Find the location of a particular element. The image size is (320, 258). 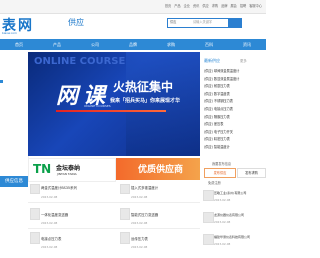

top-links: 首页 产品 企业 资讯 供应 求购 品牌 展会 招聘 客服中心 is located at coordinates (213, 5).